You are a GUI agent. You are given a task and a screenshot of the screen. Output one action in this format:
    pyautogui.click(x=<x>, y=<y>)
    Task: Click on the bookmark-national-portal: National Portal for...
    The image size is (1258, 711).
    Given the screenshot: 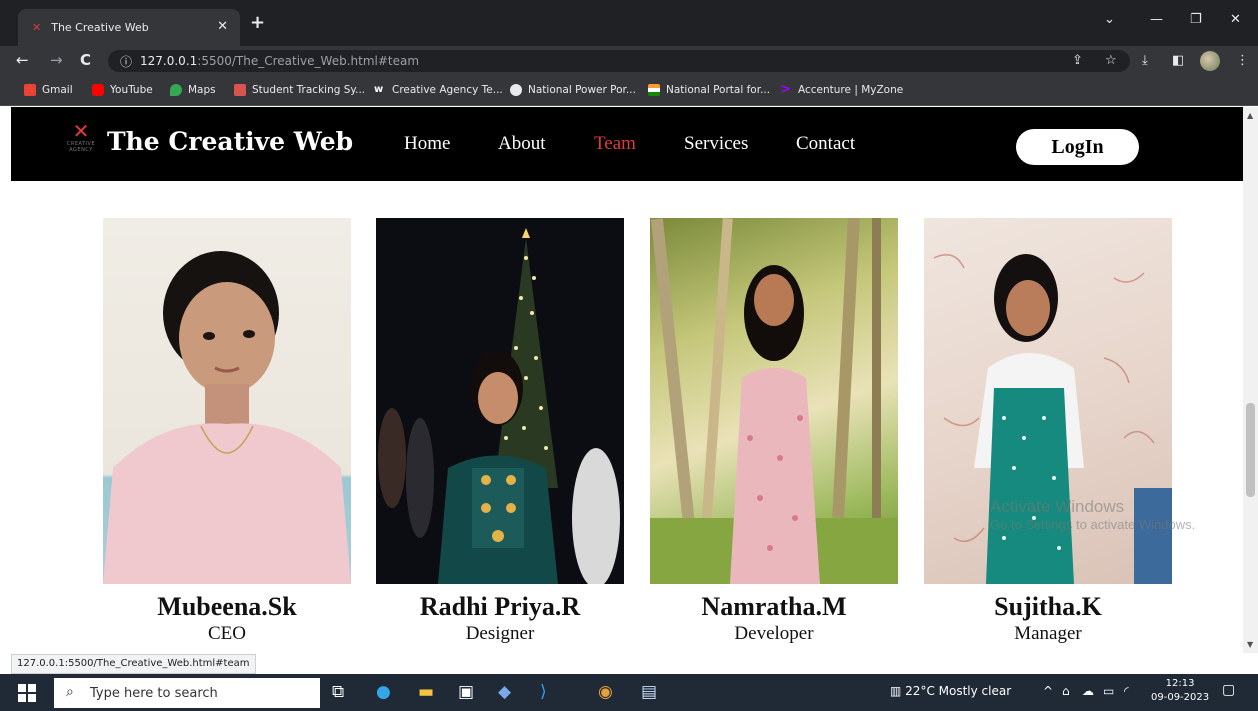 What is the action you would take?
    pyautogui.click(x=709, y=90)
    